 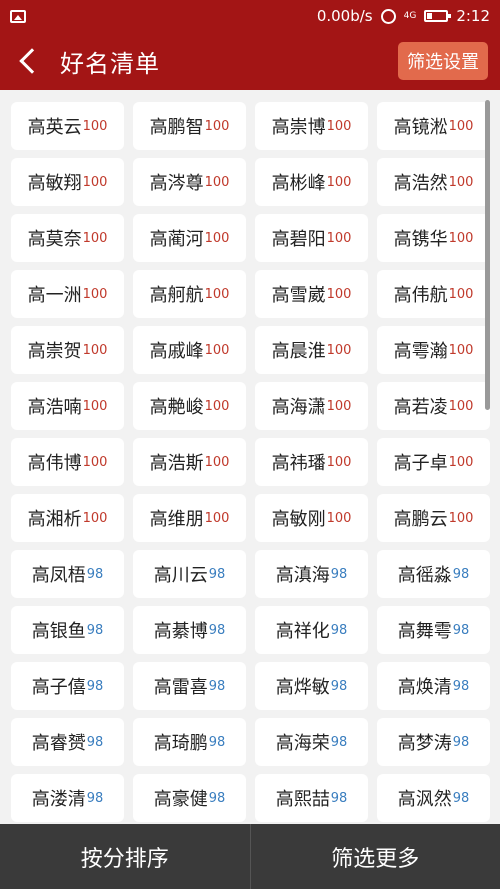 What do you see at coordinates (433, 686) in the screenshot?
I see `name-card: 高焕清 98` at bounding box center [433, 686].